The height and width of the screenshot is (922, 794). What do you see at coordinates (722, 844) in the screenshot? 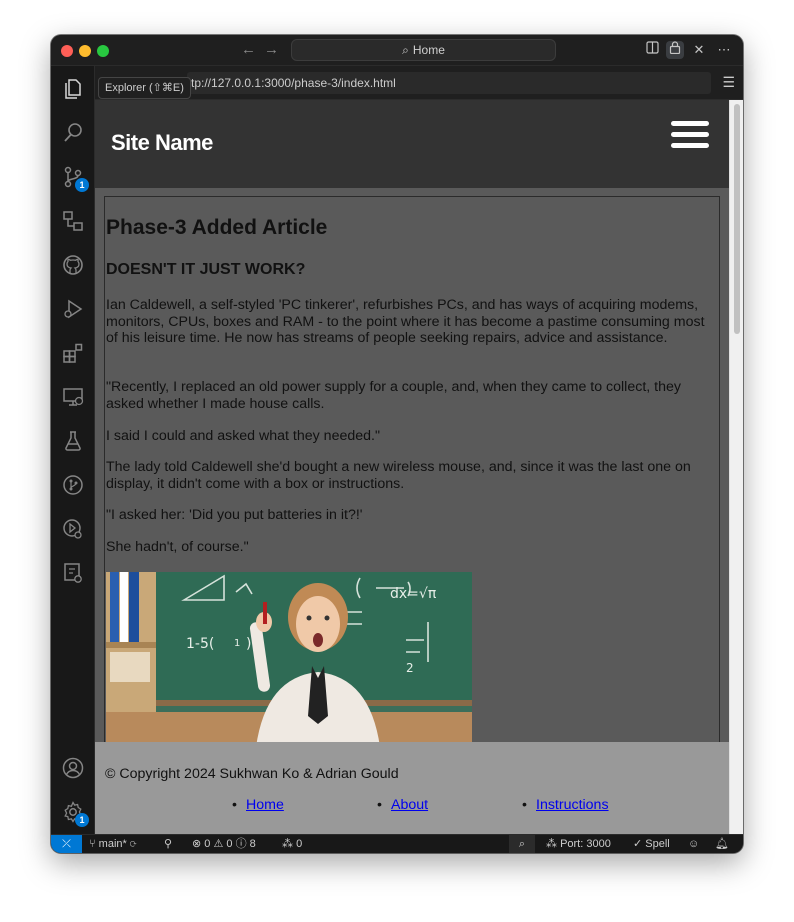
I see `notifications-bell-icon: 🔔︎` at bounding box center [722, 844].